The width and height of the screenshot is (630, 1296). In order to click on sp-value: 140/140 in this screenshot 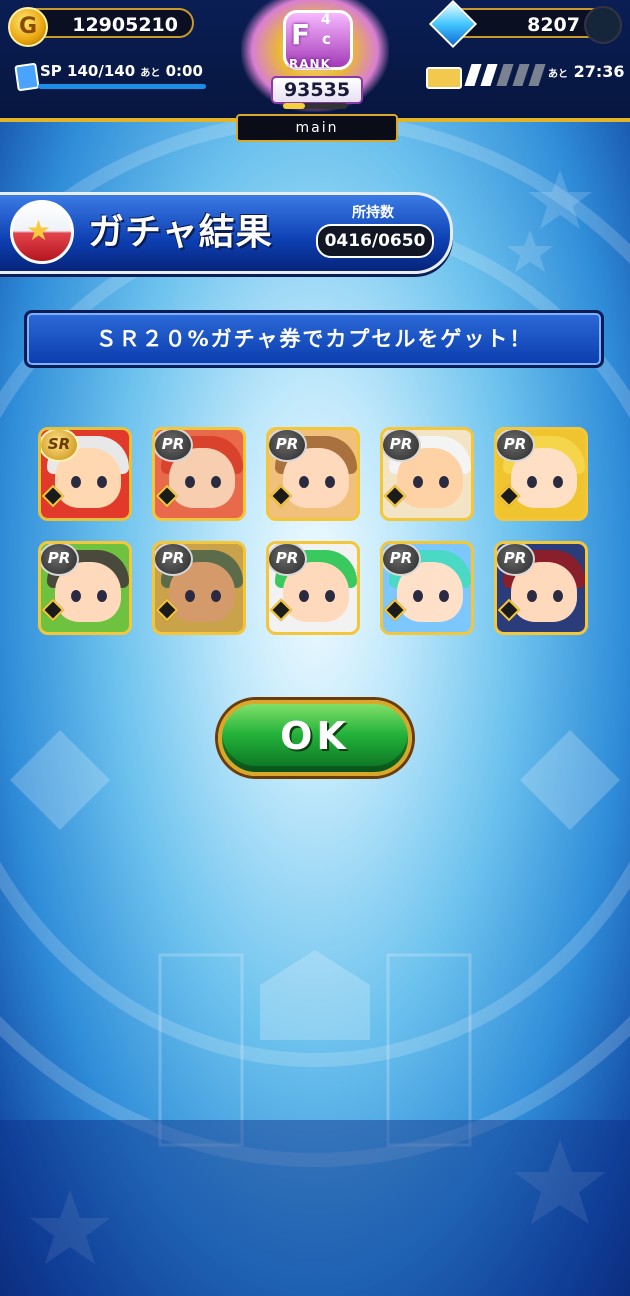, I will do `click(101, 71)`.